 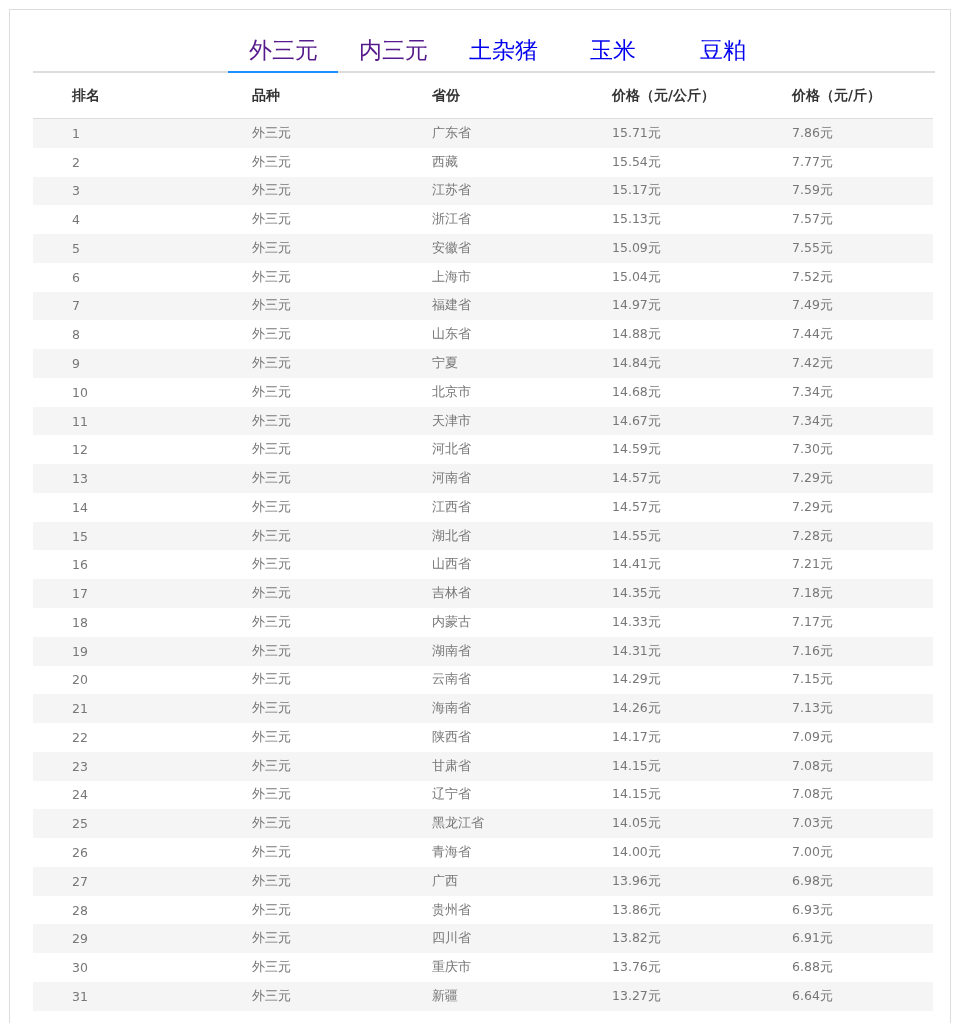 What do you see at coordinates (451, 335) in the screenshot?
I see `table-cell-text: 山东省` at bounding box center [451, 335].